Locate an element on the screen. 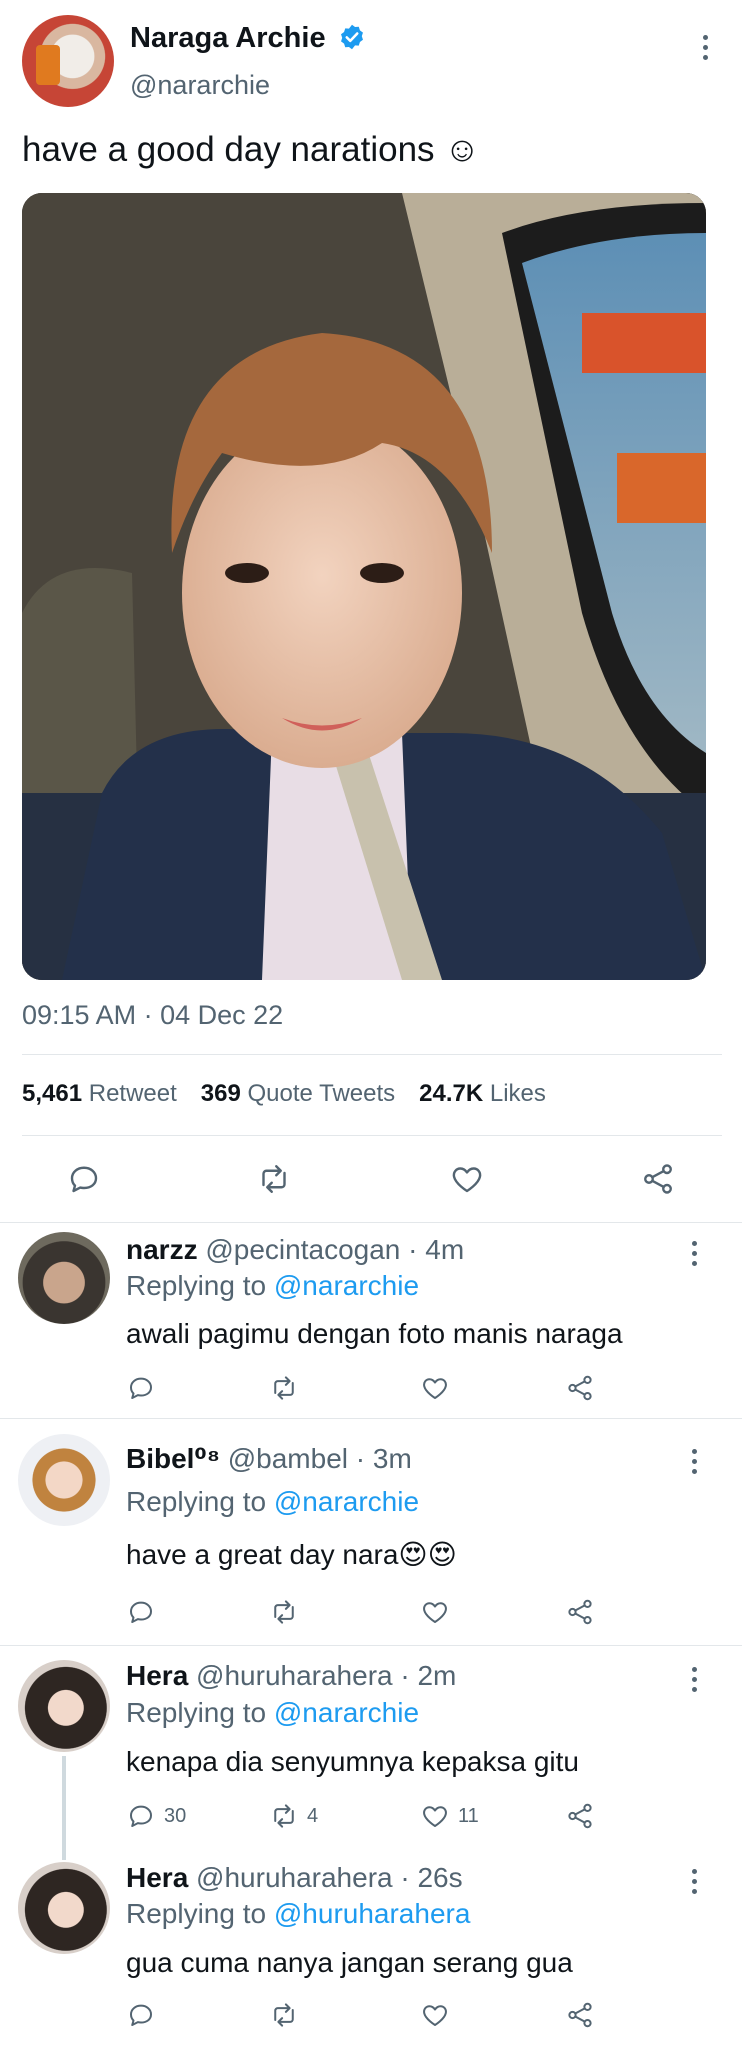 Image resolution: width=742 pixels, height=2048 pixels. author-name: Naraga Archie is located at coordinates (248, 38).